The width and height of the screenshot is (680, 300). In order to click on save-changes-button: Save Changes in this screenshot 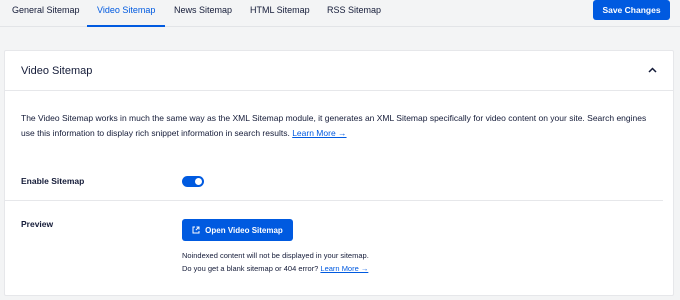, I will do `click(631, 10)`.